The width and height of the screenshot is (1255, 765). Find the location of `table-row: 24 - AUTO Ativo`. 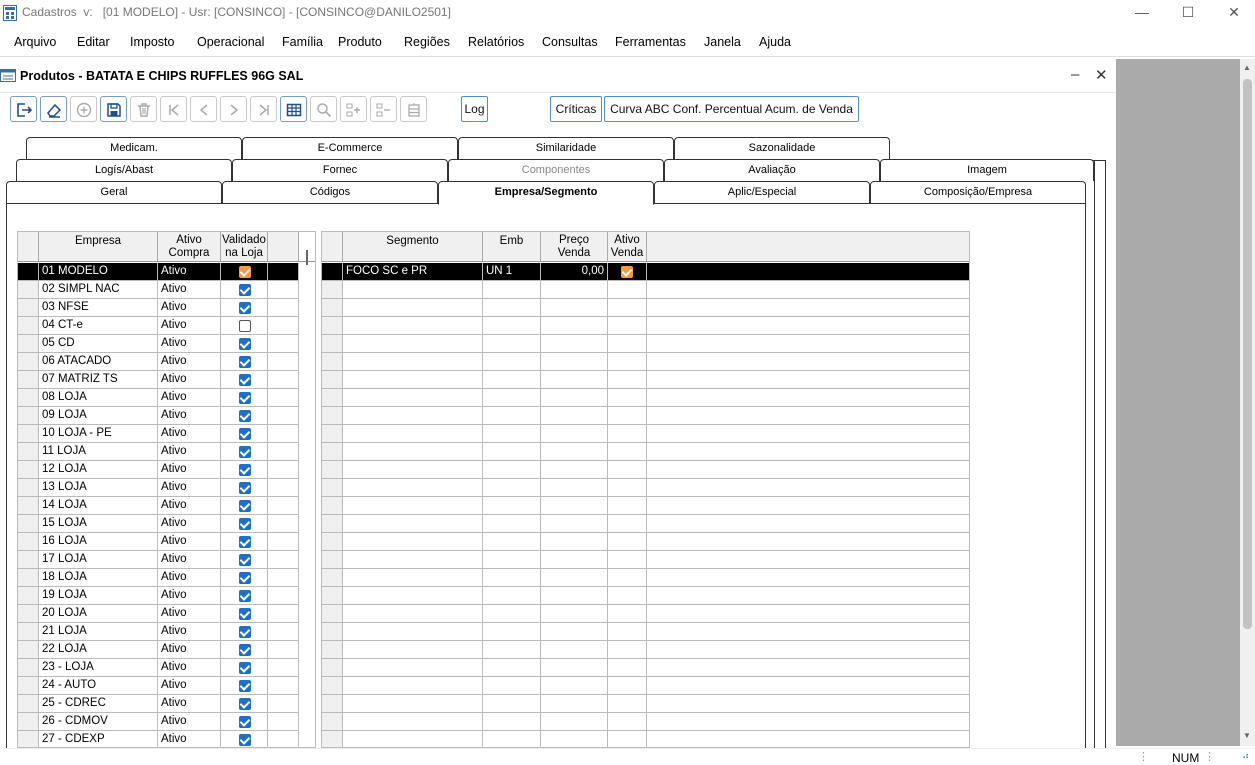

table-row: 24 - AUTO Ativo is located at coordinates (158, 686).